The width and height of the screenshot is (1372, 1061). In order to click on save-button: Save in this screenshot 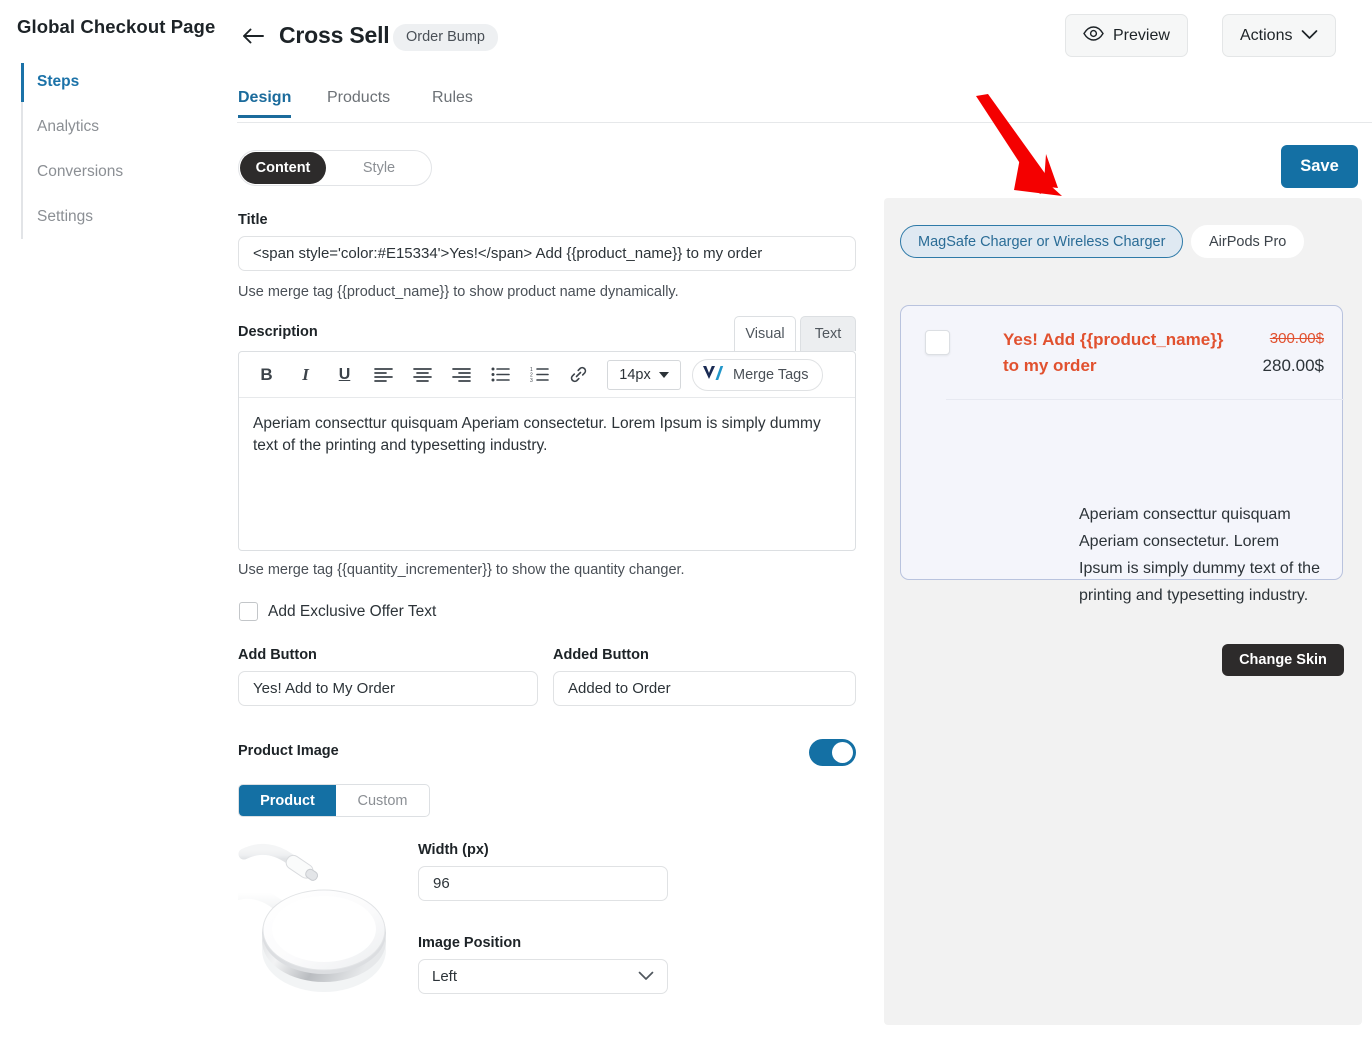, I will do `click(1319, 166)`.